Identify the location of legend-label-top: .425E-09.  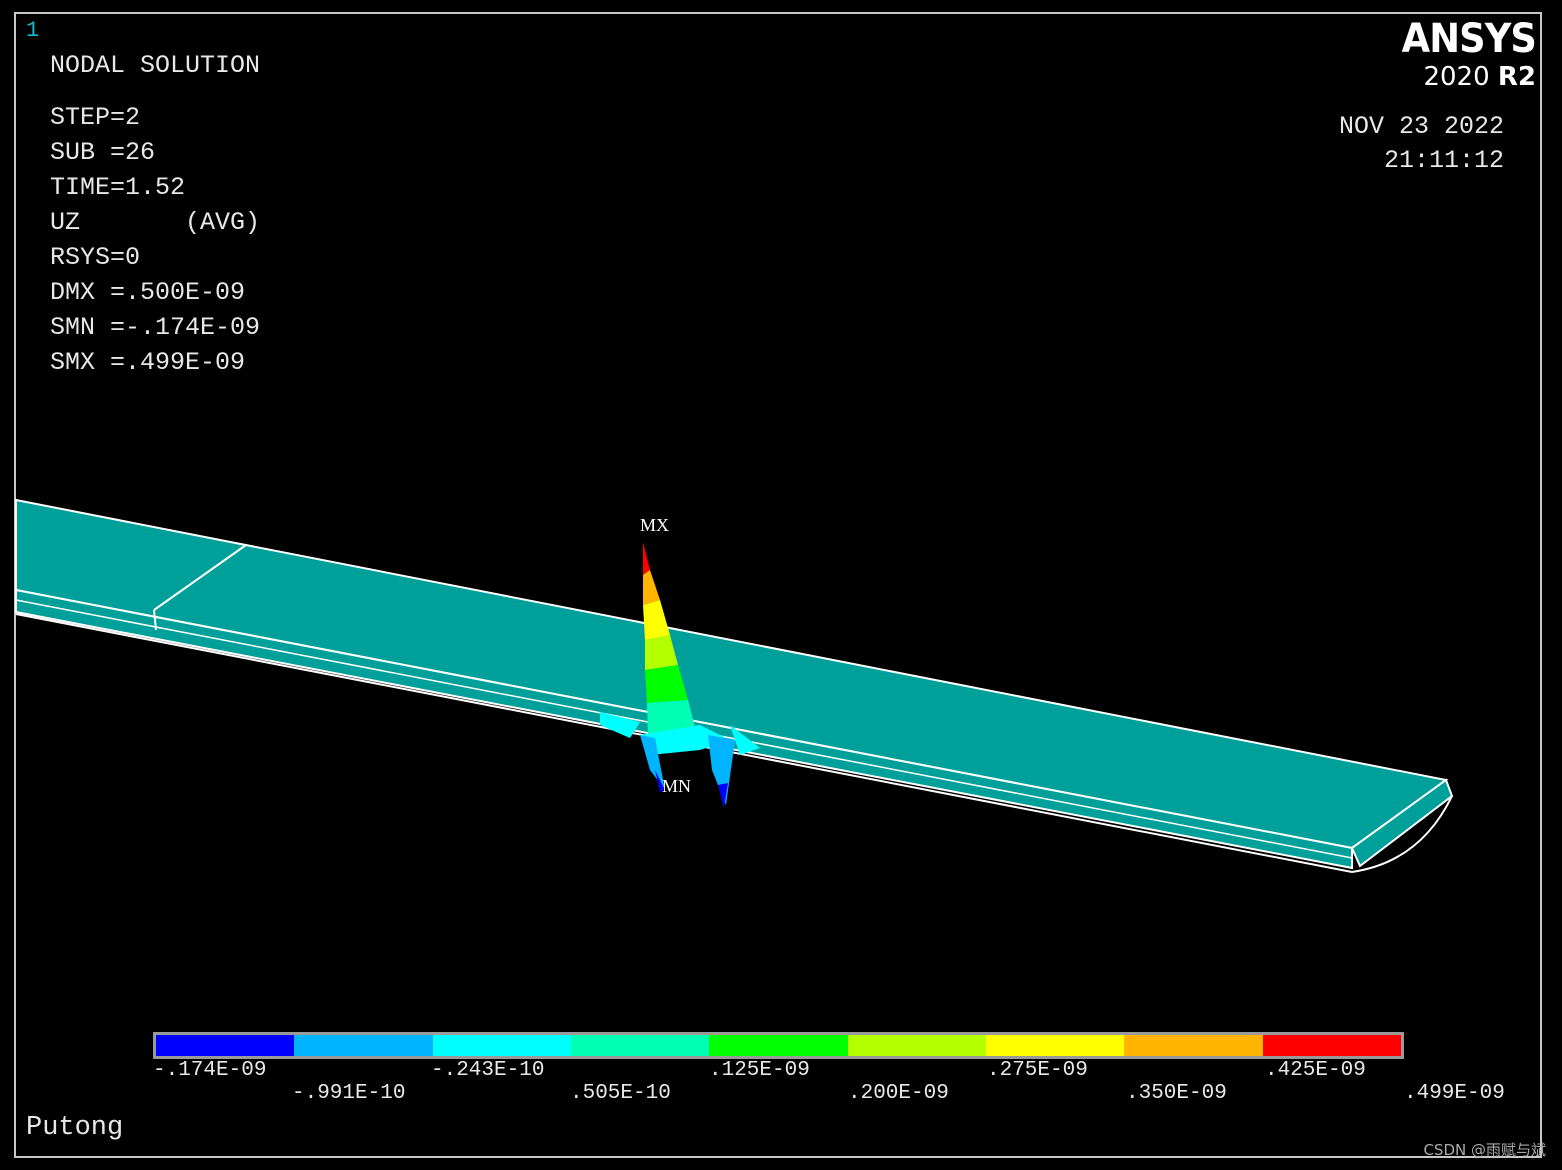
(1315, 1070).